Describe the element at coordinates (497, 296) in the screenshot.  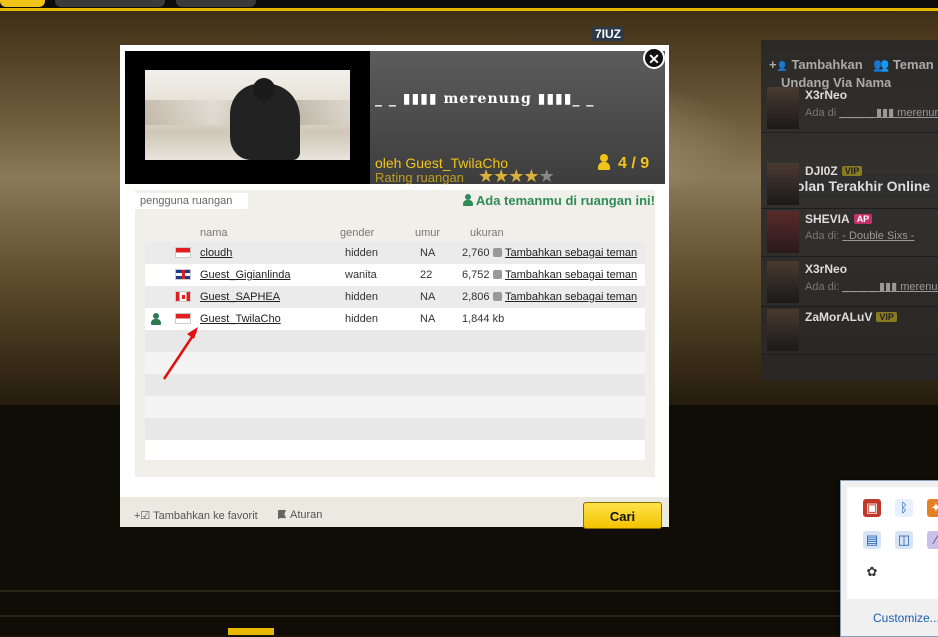
I see `add-friend-icon` at that location.